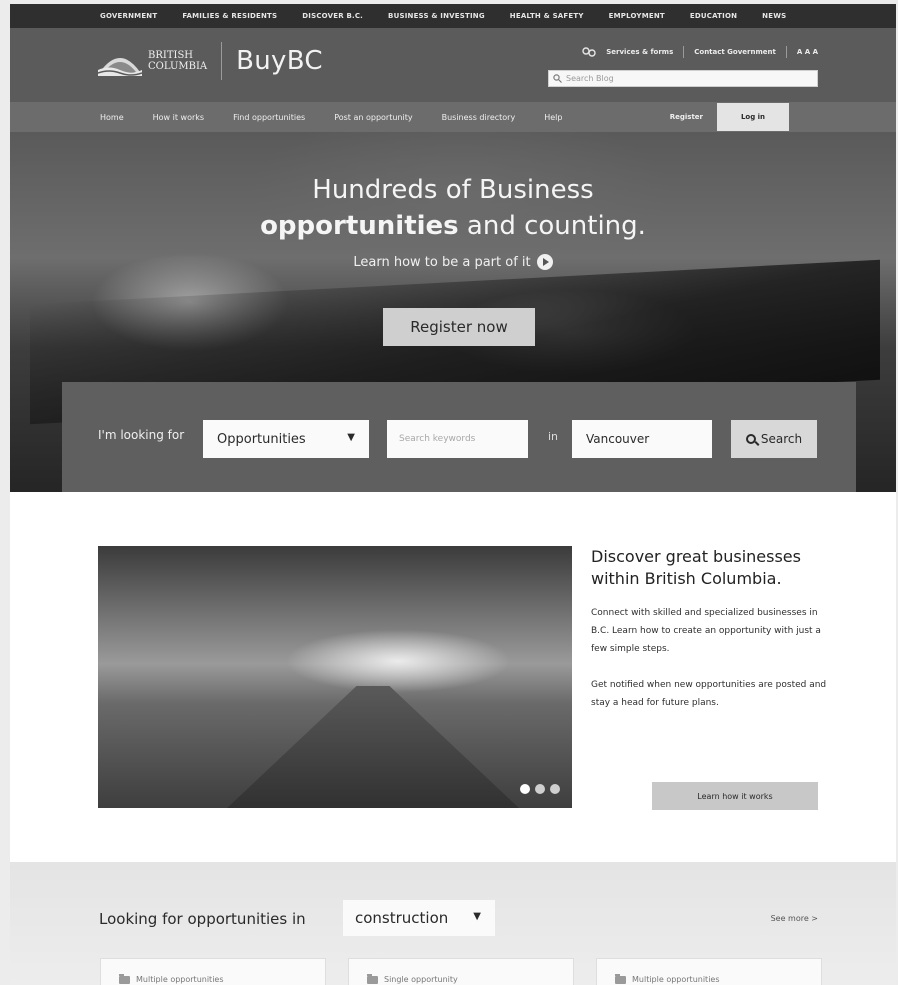  What do you see at coordinates (112, 117) in the screenshot?
I see `nav-home: Home` at bounding box center [112, 117].